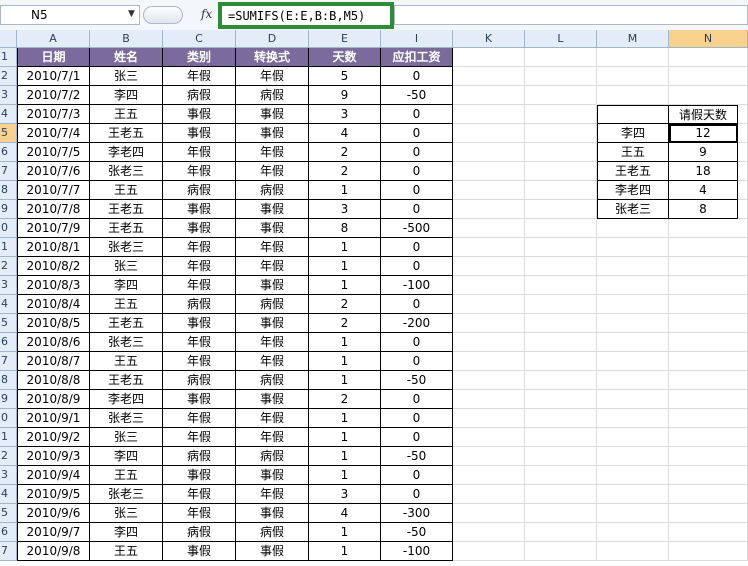 The height and width of the screenshot is (566, 748). What do you see at coordinates (53, 266) in the screenshot?
I see `table-cell: 2010/8/2` at bounding box center [53, 266].